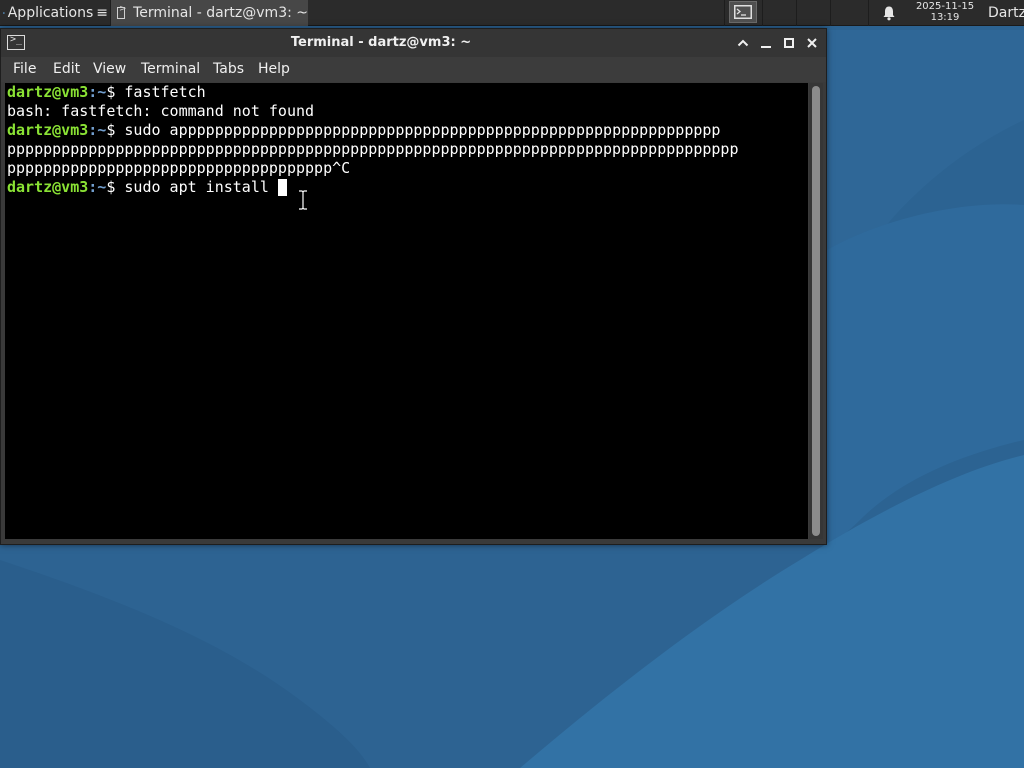  I want to click on text-cursor, so click(282, 187).